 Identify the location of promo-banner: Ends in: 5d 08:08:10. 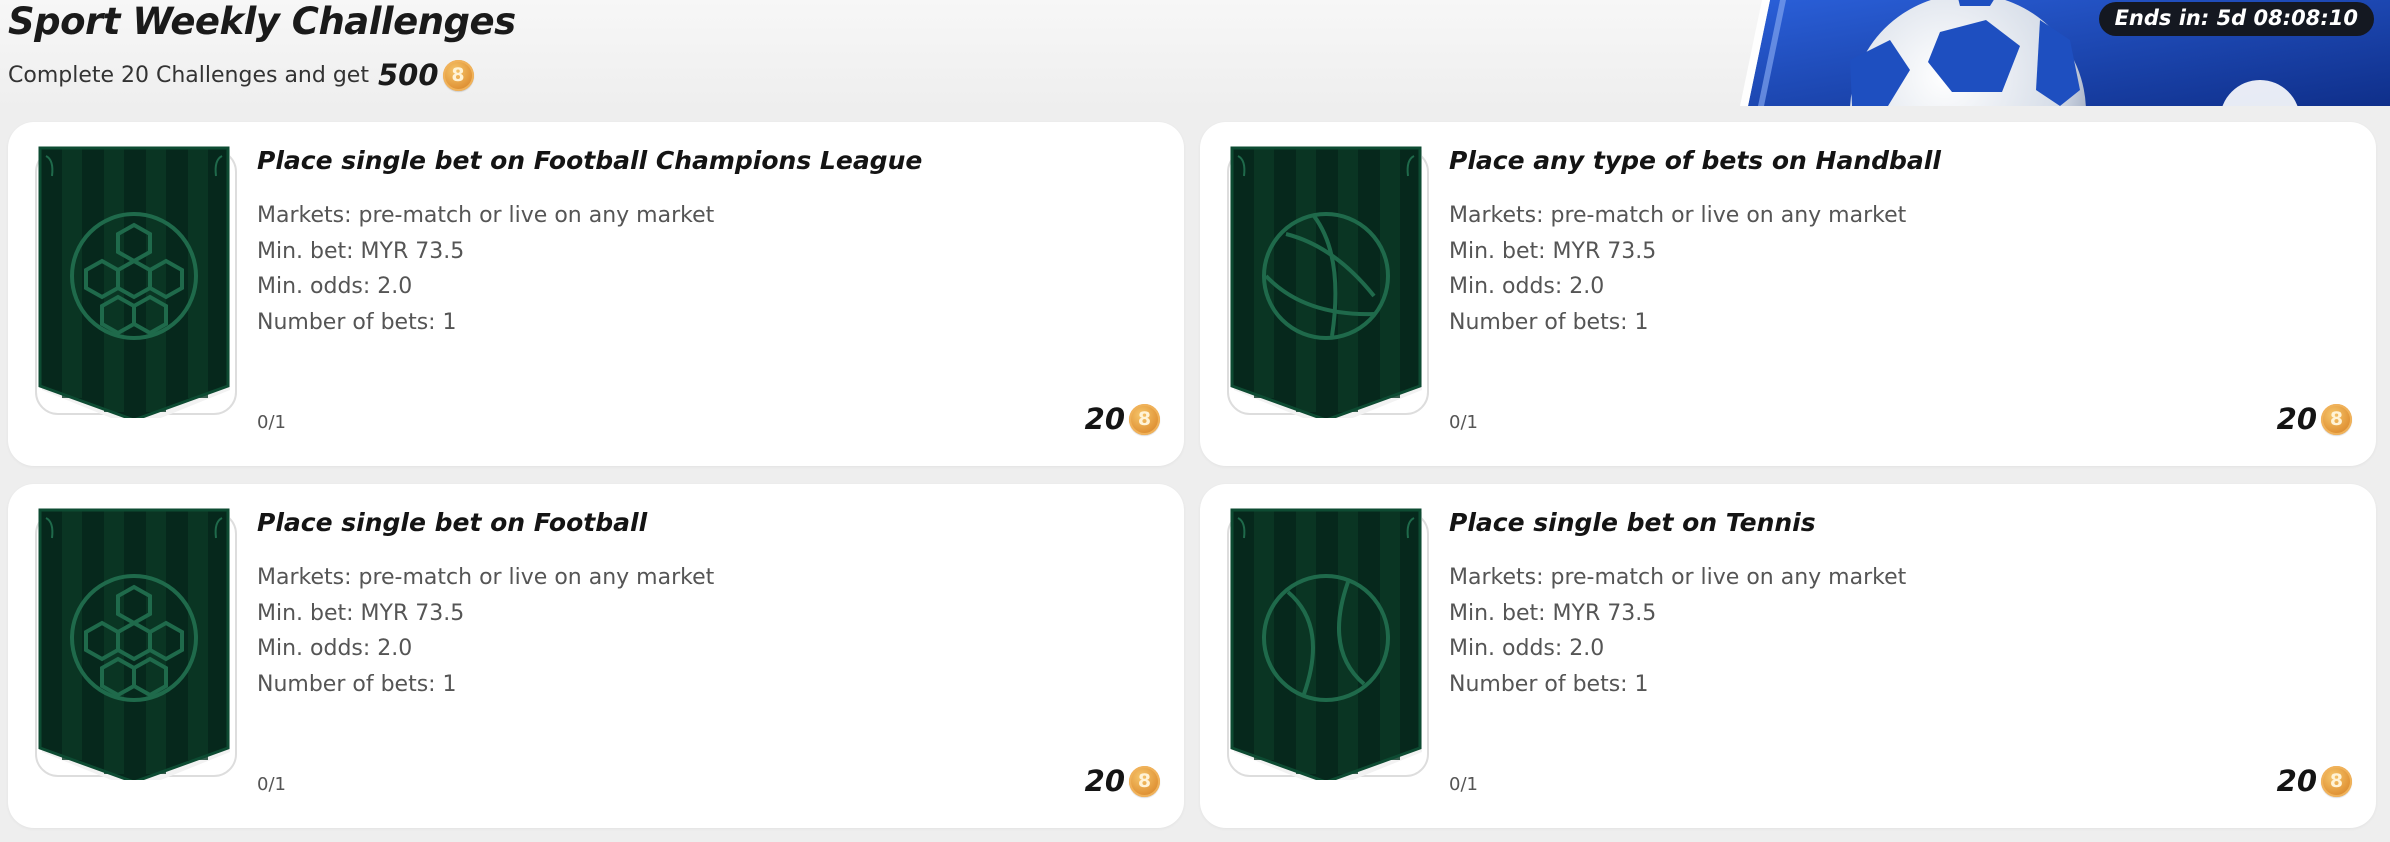
(2065, 53).